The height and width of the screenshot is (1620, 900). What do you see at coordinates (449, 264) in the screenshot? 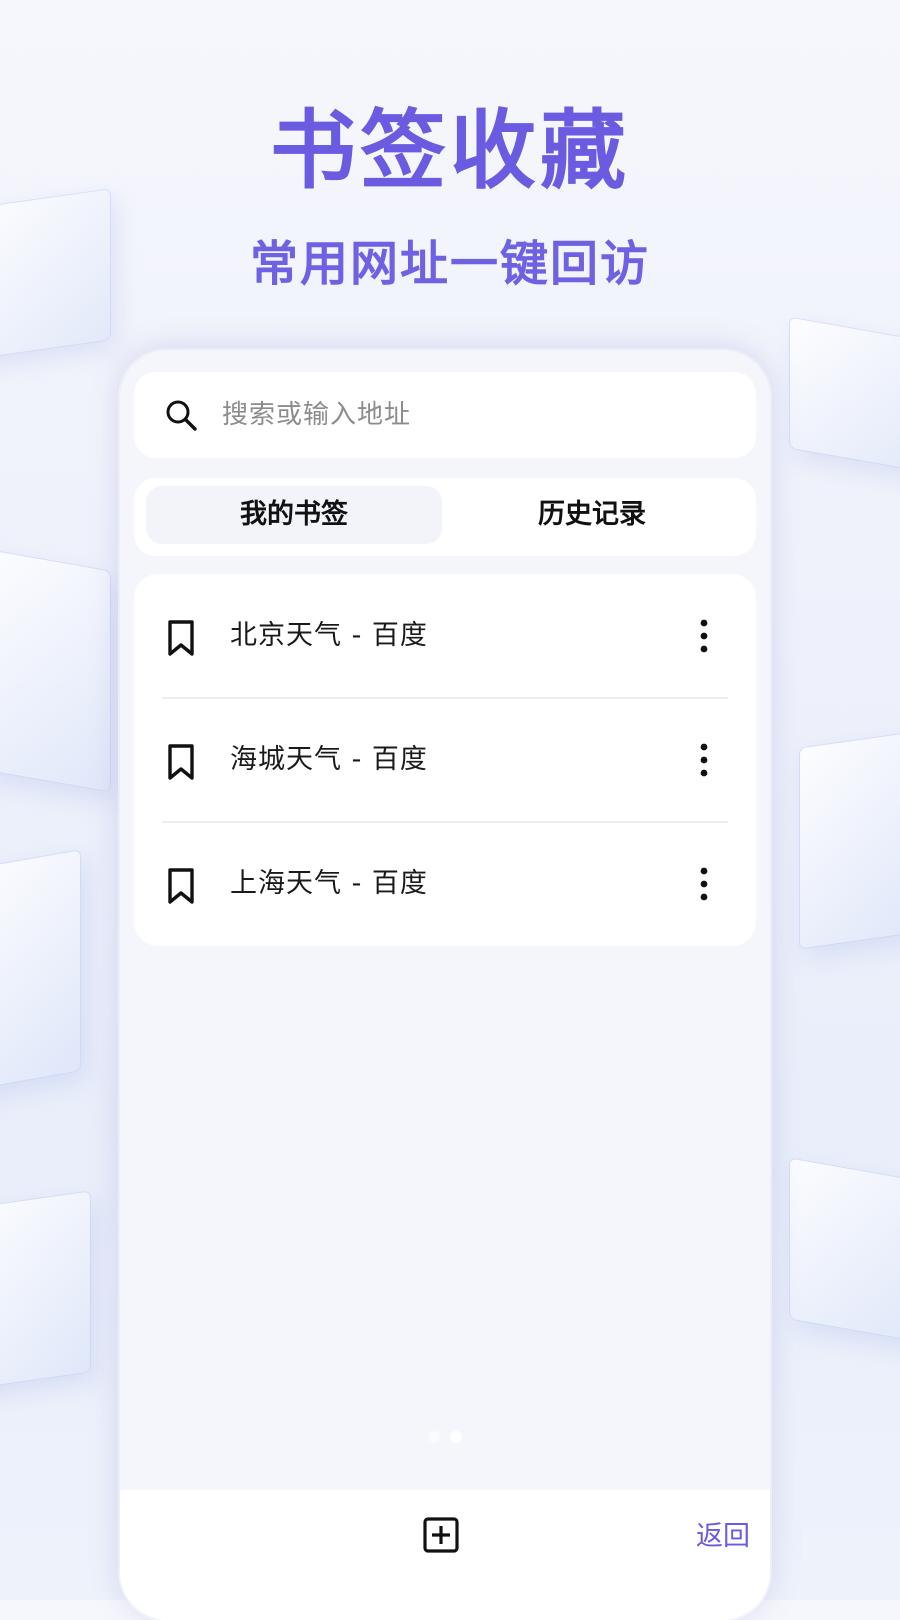
I see `hero-subtitle: 常用网址一键回访` at bounding box center [449, 264].